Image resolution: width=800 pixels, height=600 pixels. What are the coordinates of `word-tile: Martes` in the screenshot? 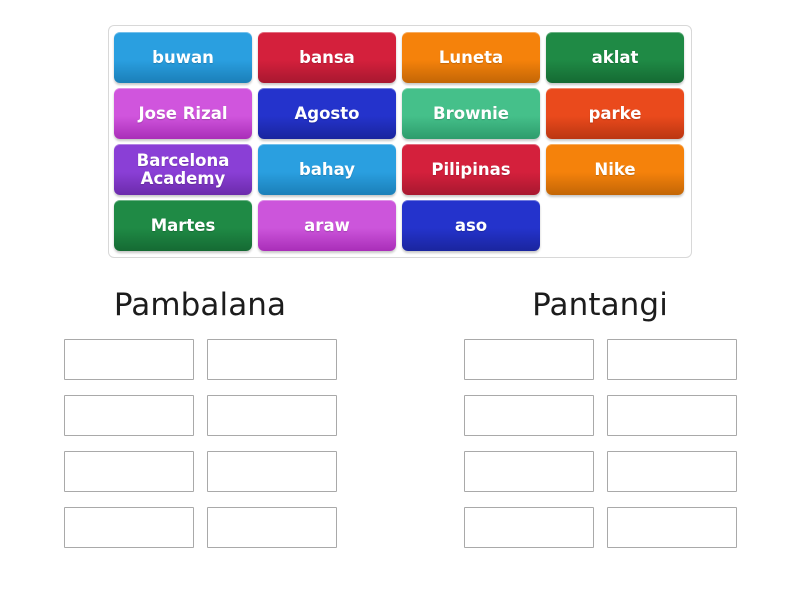 It's located at (183, 225).